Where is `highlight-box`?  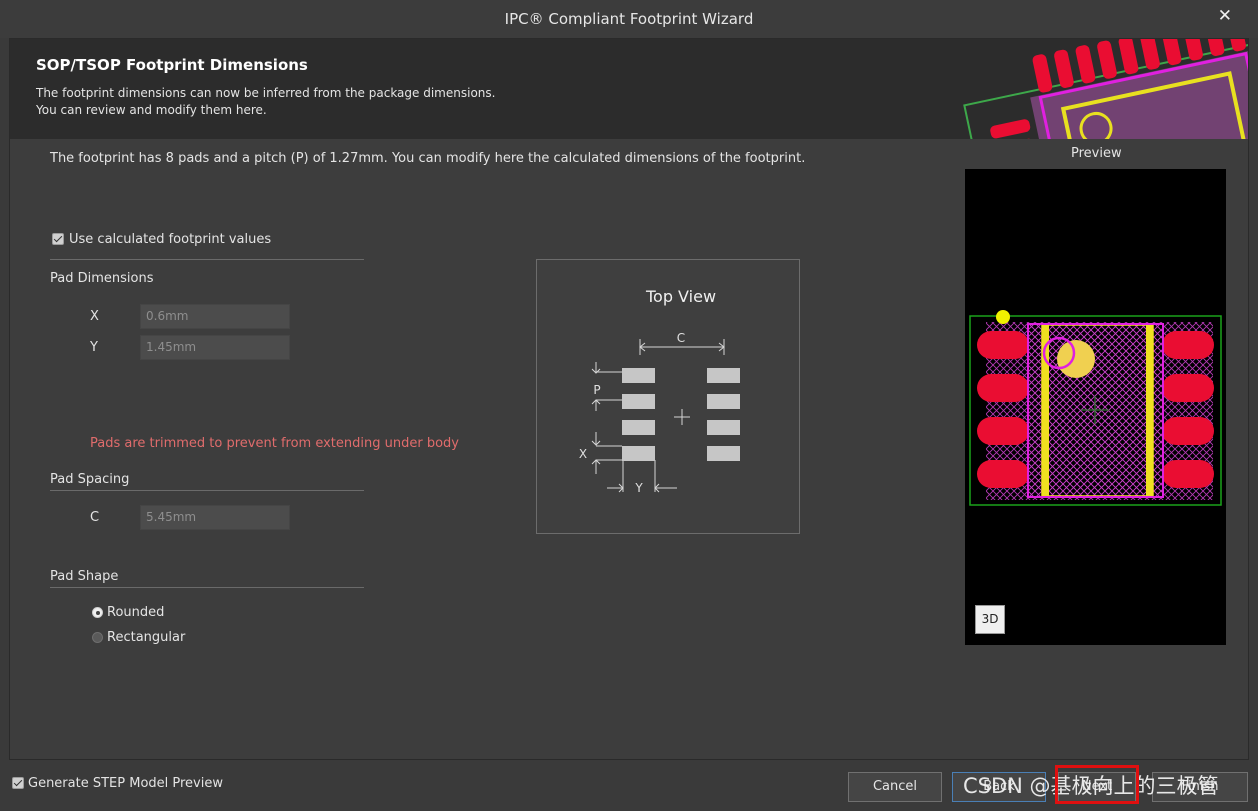 highlight-box is located at coordinates (1097, 784).